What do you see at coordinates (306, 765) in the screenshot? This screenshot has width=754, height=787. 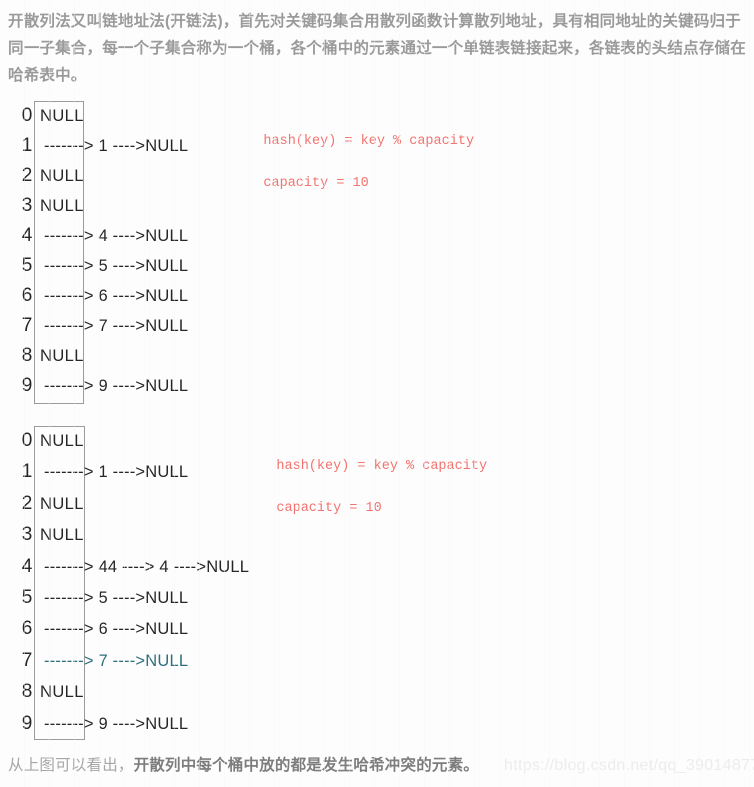 I see `outro-emphasis-text: 开散列中每个桶中放的都是发生哈希冲突的元素。` at bounding box center [306, 765].